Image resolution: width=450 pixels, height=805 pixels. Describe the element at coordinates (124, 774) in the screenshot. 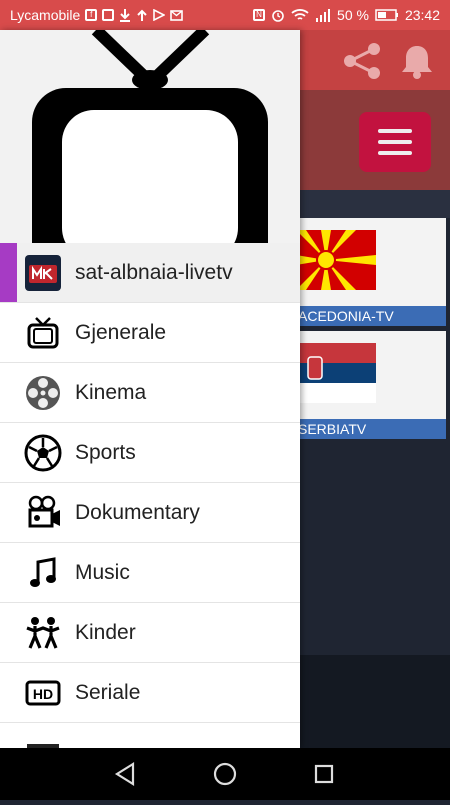

I see `back-button` at that location.